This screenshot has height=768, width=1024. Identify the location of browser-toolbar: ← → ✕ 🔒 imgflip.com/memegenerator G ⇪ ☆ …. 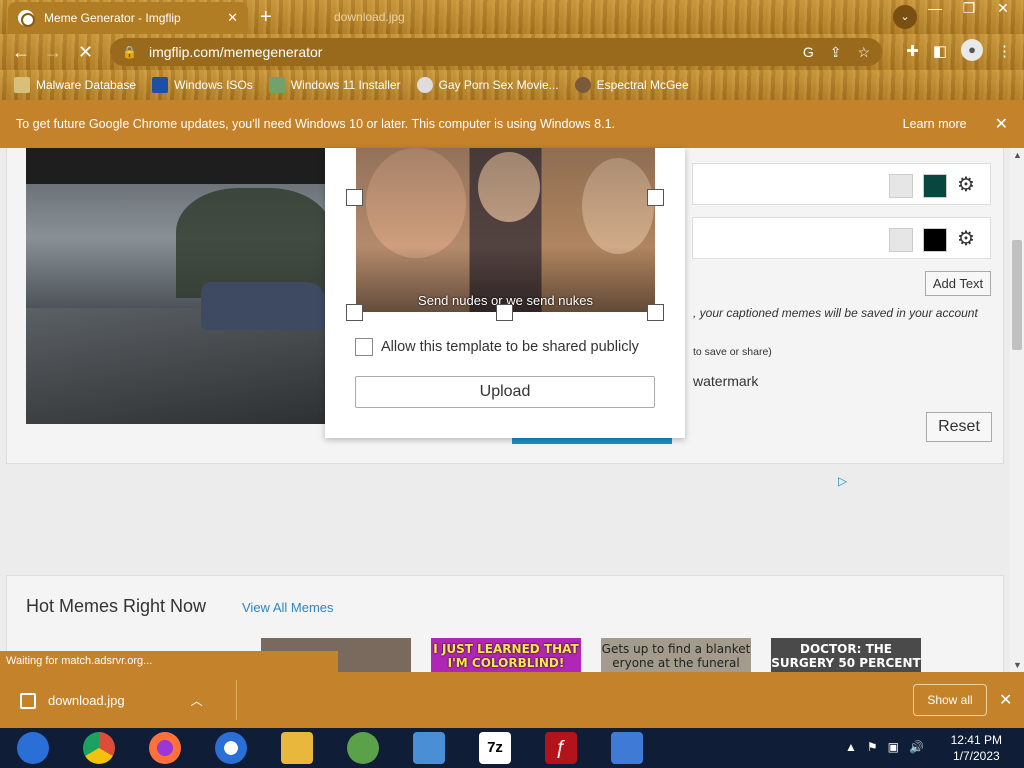
(512, 52).